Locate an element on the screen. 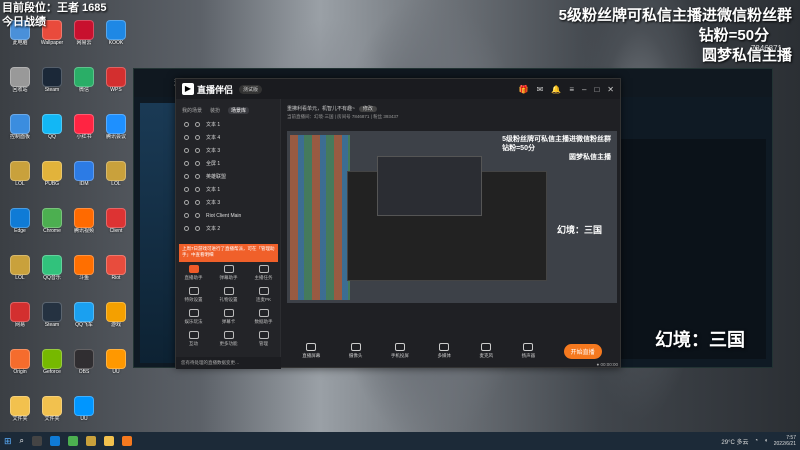 The width and height of the screenshot is (800, 450). tool-button: 互动 is located at coordinates (193, 339).